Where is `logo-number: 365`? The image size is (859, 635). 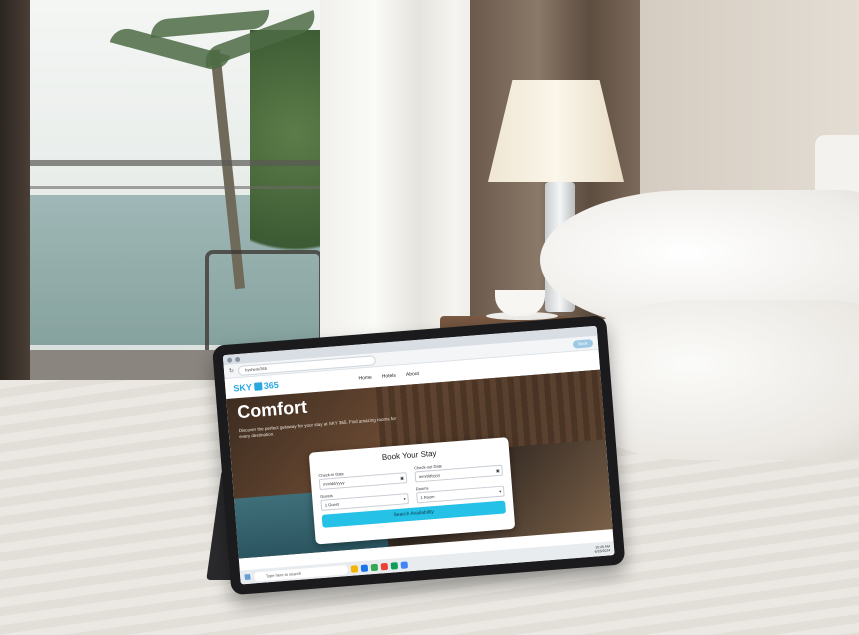 logo-number: 365 is located at coordinates (271, 385).